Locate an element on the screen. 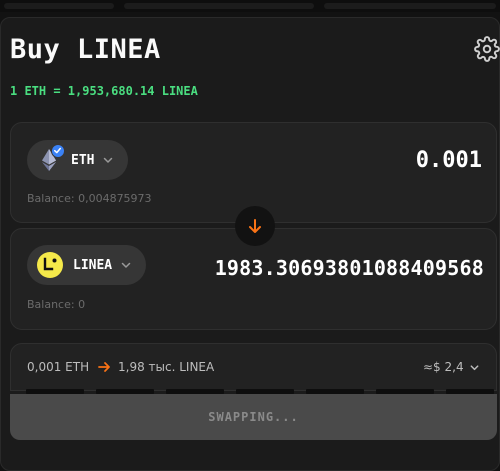 The width and height of the screenshot is (500, 471). buy-amount-output: 1983.3069380108840956​8 is located at coordinates (349, 268).